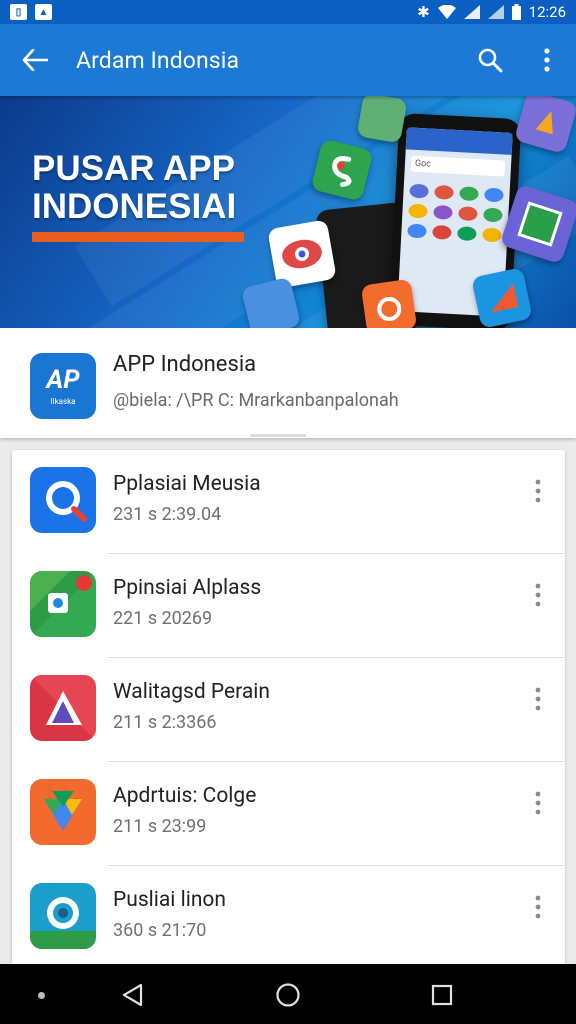 This screenshot has height=1024, width=576. I want to click on banner-title-line2: INDONESIAI, so click(134, 206).